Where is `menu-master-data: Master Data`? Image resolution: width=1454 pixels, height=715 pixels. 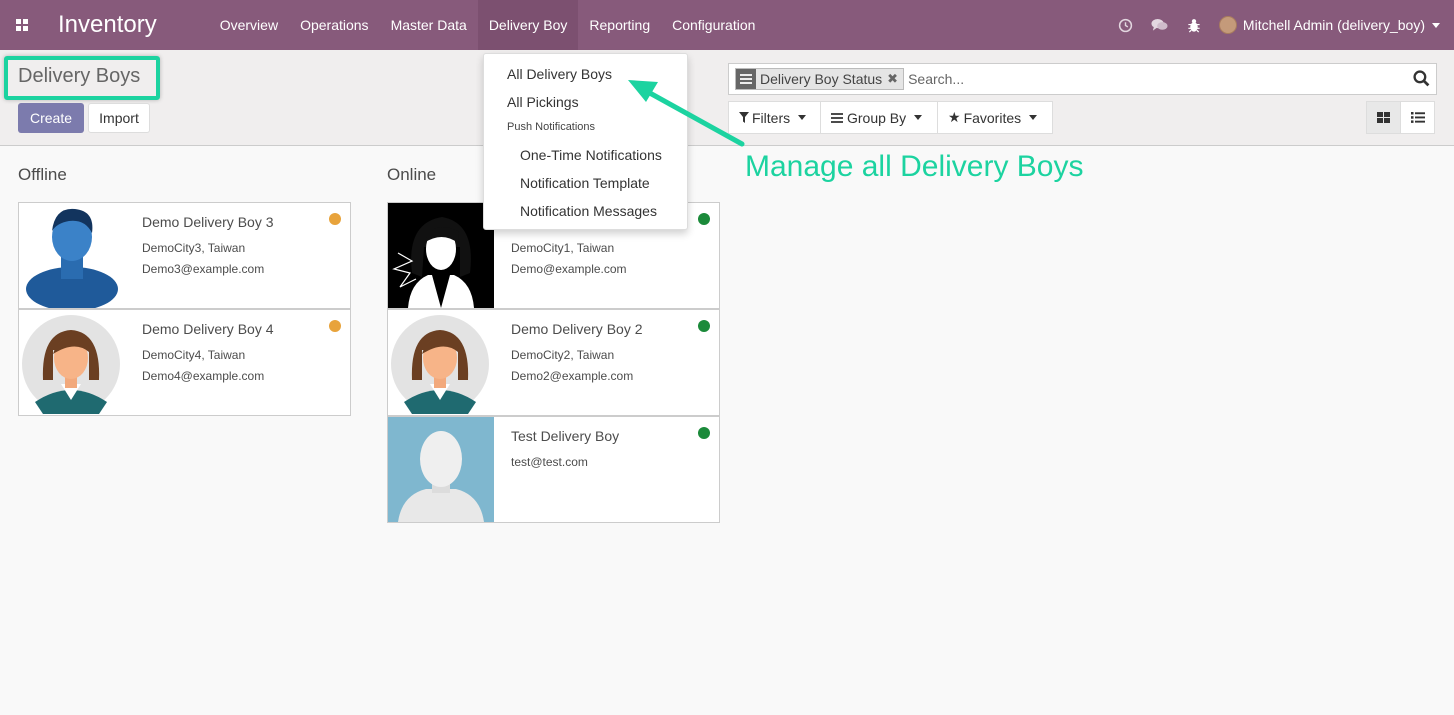 menu-master-data: Master Data is located at coordinates (429, 25).